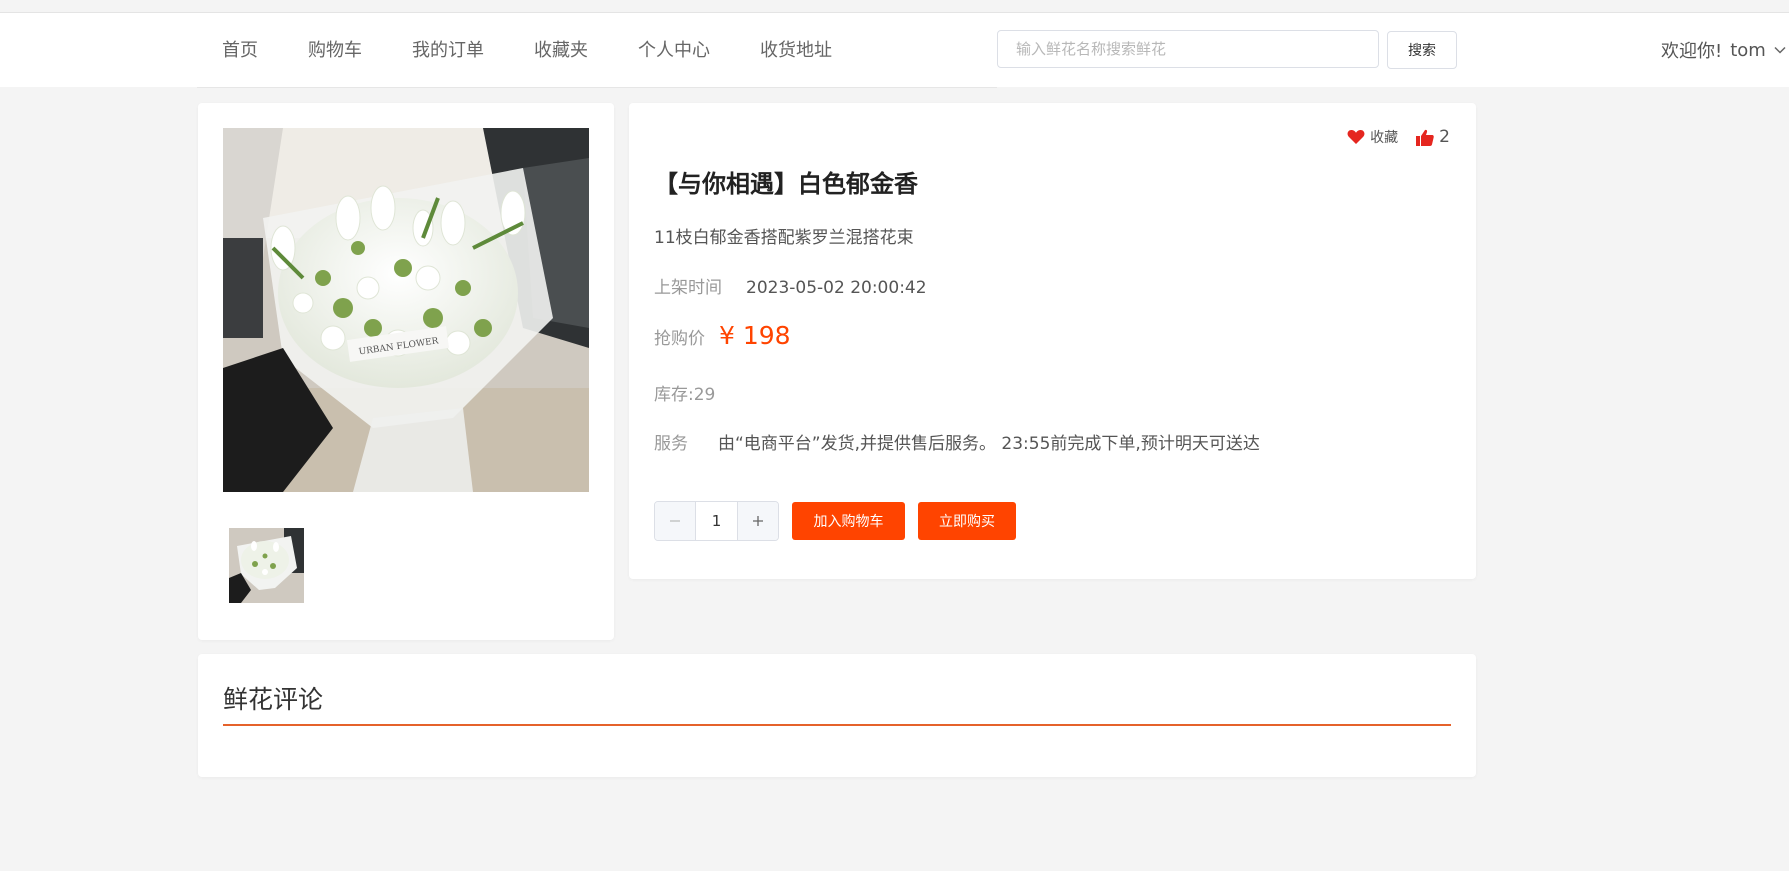 Image resolution: width=1789 pixels, height=871 pixels. What do you see at coordinates (1724, 50) in the screenshot?
I see `user-menu: 欢迎你! tom` at bounding box center [1724, 50].